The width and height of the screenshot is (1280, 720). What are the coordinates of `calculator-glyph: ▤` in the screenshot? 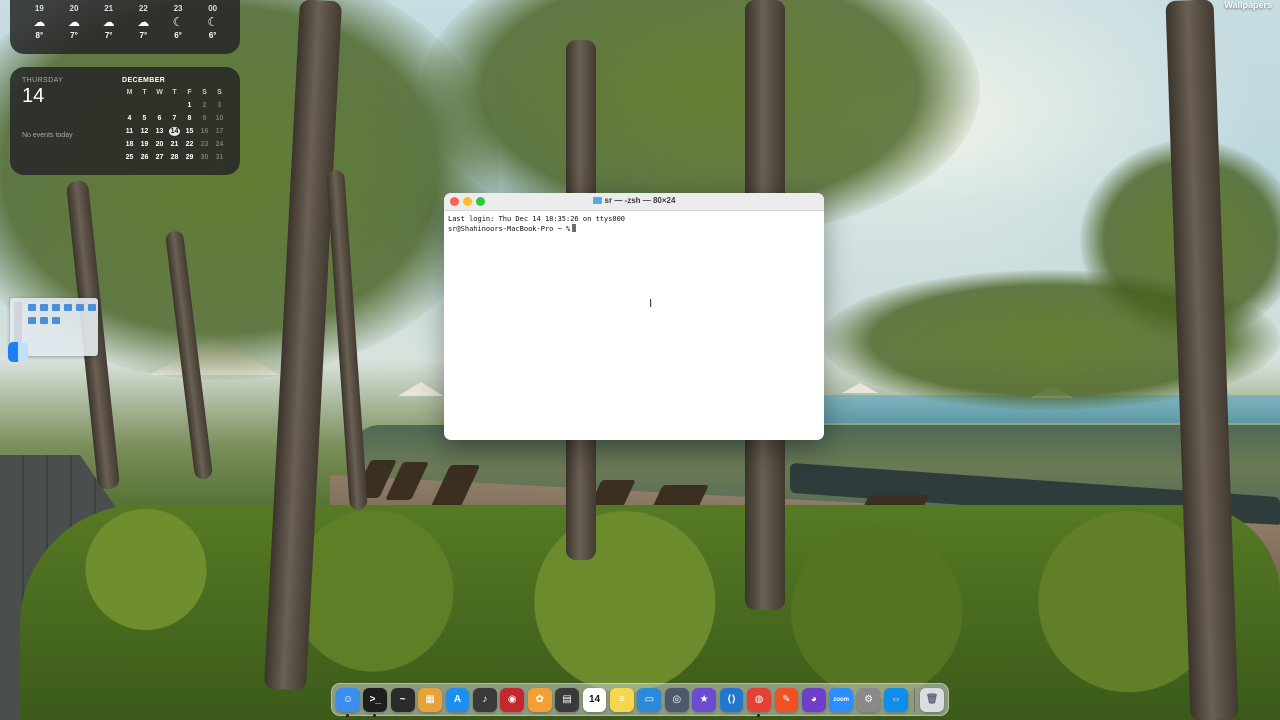 It's located at (567, 699).